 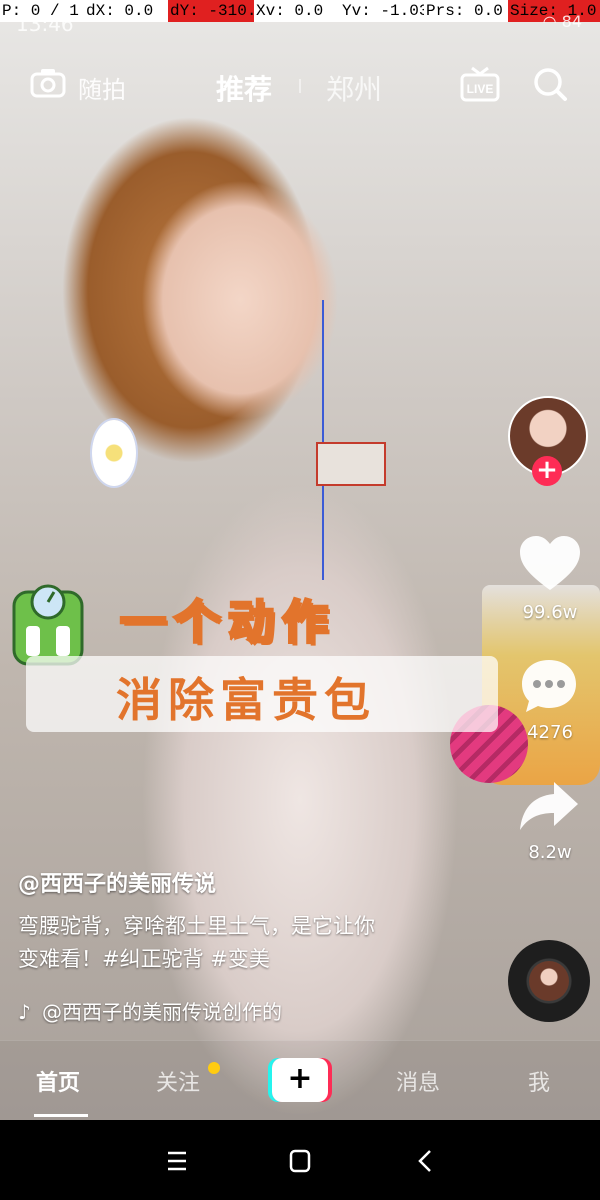 What do you see at coordinates (425, 1161) in the screenshot?
I see `back-icon` at bounding box center [425, 1161].